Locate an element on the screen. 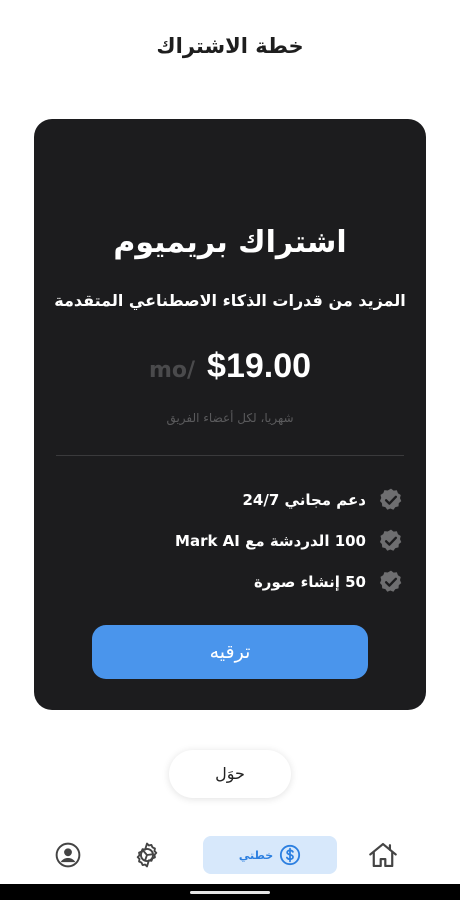 The height and width of the screenshot is (900, 460). settings-icon is located at coordinates (147, 855).